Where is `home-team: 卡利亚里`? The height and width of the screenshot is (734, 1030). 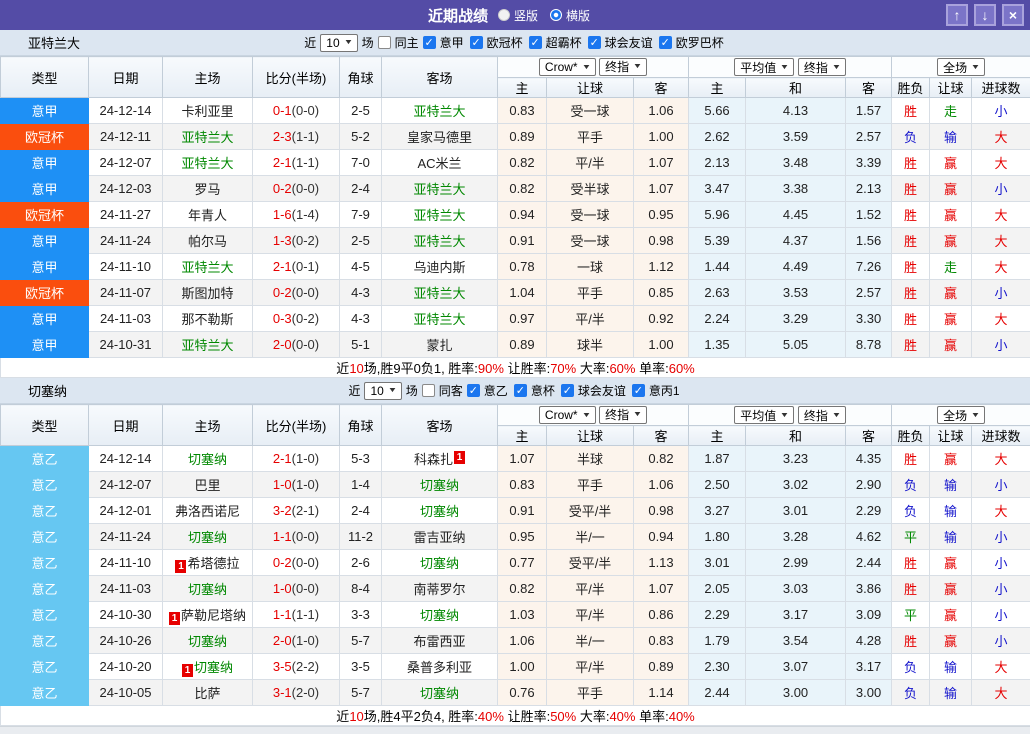
home-team: 卡利亚里 is located at coordinates (207, 110).